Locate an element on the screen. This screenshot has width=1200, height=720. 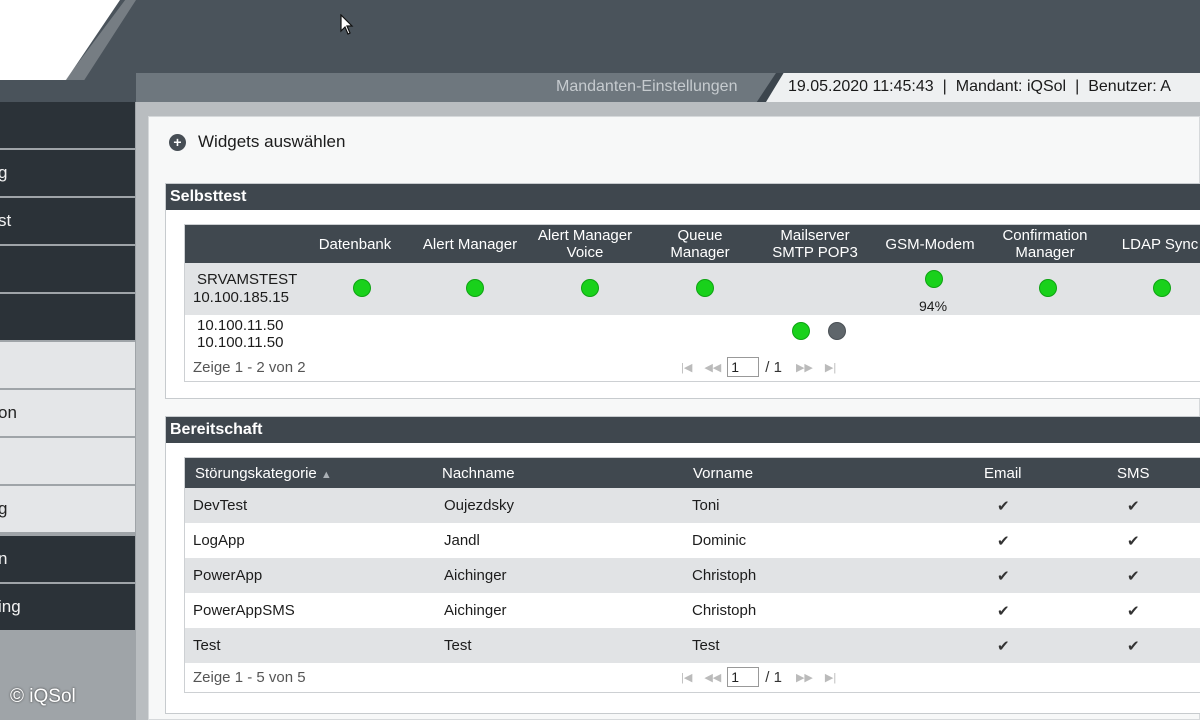
widgets-select-button: + Widgets auswählen is located at coordinates (257, 142).